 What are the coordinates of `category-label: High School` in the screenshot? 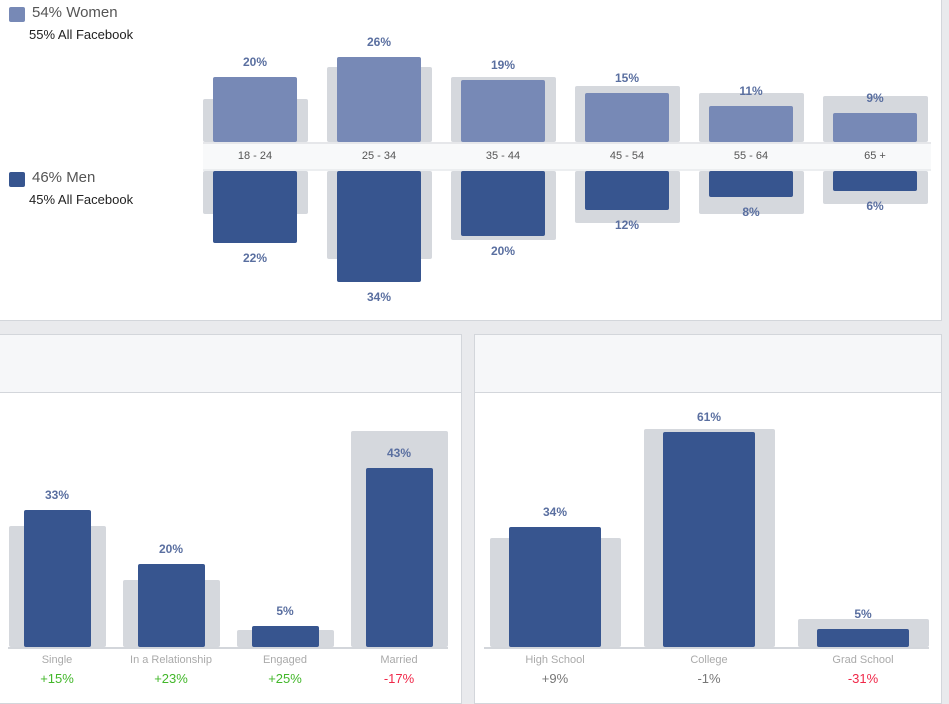 It's located at (555, 660).